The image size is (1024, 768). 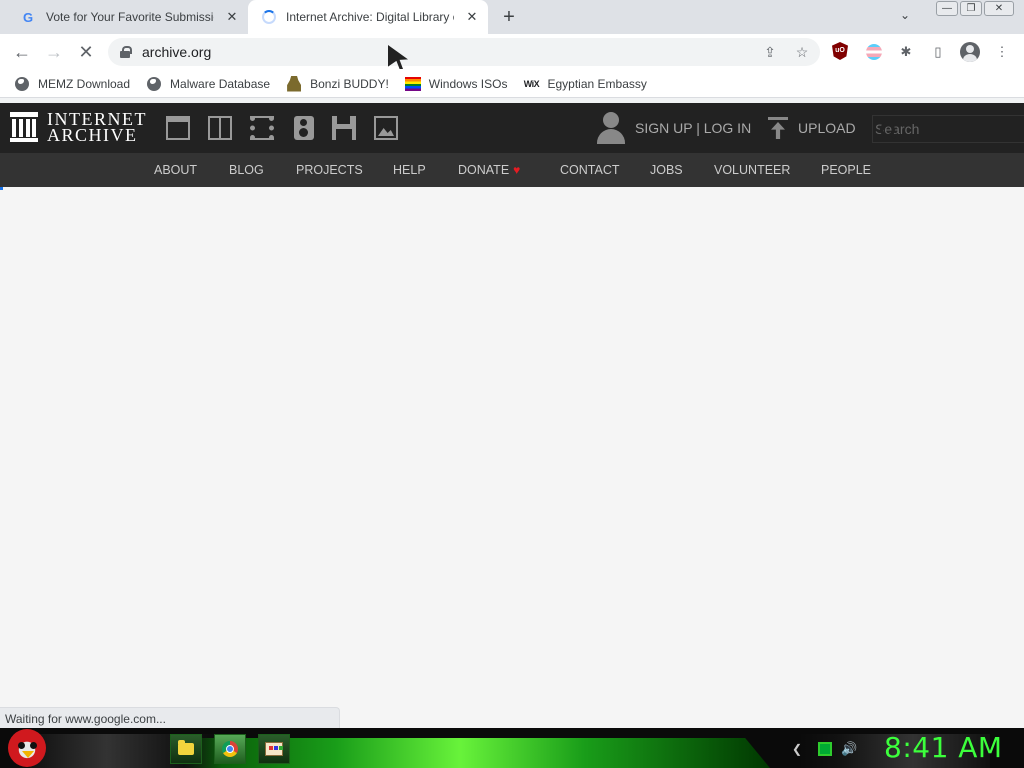 I want to click on browser-toolbar: ← → ✕ archive.org ⇪ ☆ uO ✱ ▯ ⋮, so click(x=512, y=52).